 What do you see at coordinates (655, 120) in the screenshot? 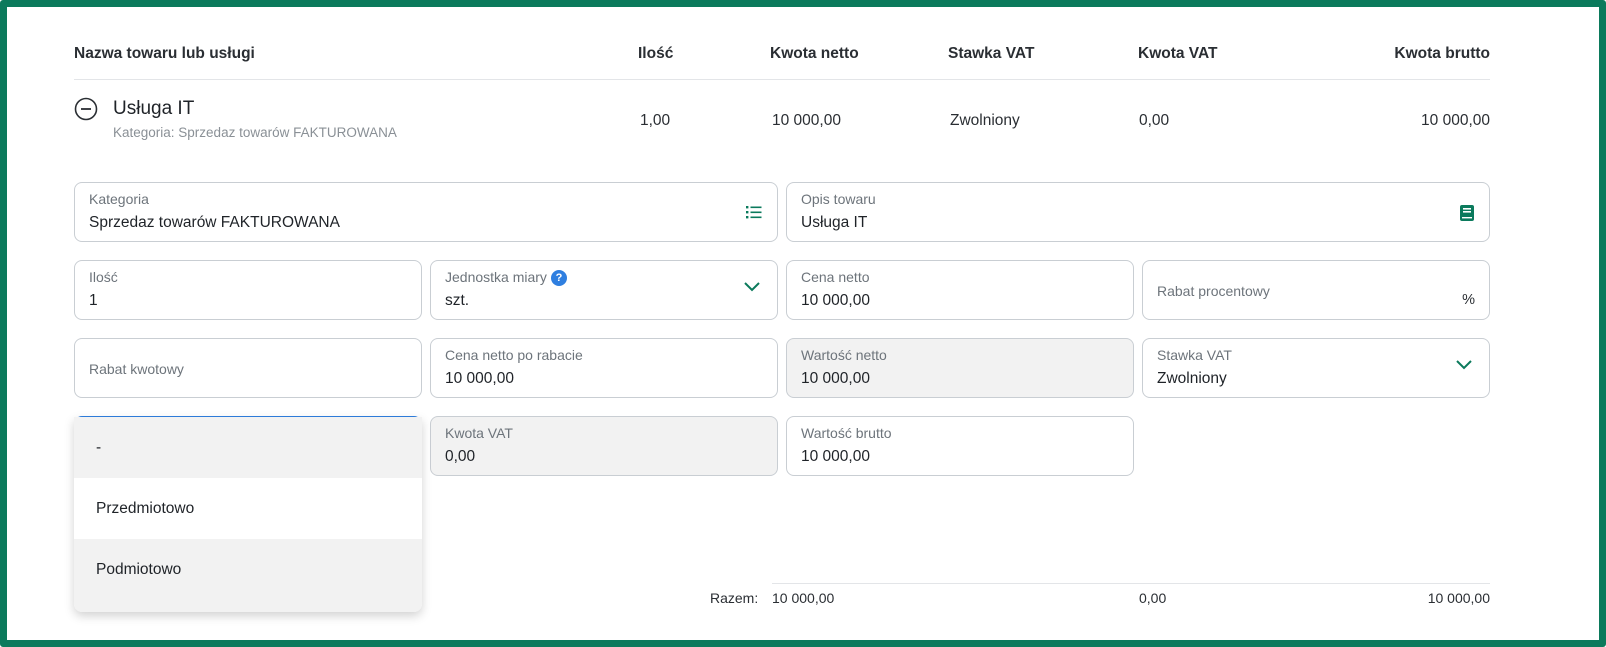
I see `item-qty: 1,00` at bounding box center [655, 120].